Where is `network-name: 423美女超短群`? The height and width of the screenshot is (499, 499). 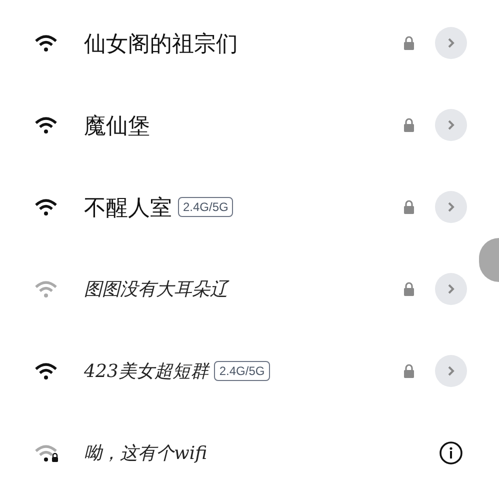
network-name: 423美女超短群 is located at coordinates (146, 372).